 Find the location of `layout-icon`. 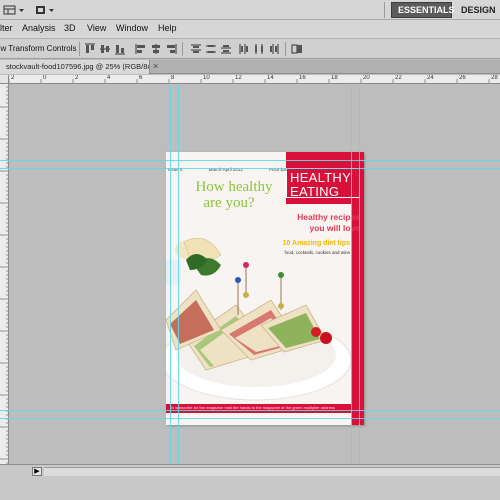

layout-icon is located at coordinates (13, 10).